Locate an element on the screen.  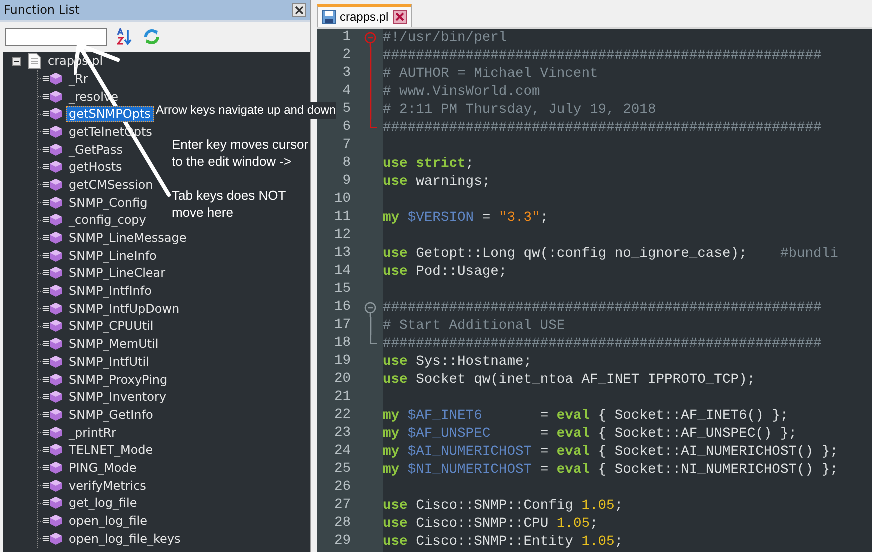
tree-item: SNMP_MemUtil is located at coordinates (114, 344).